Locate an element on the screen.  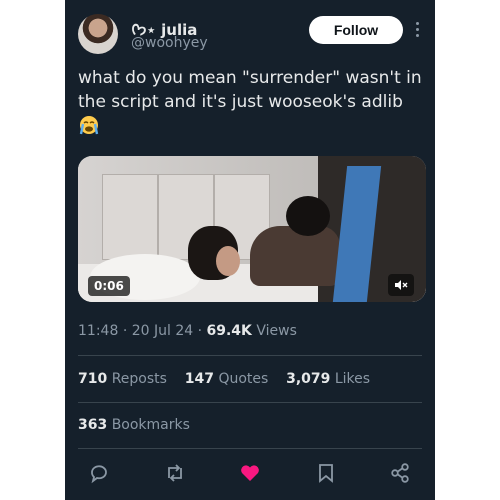
follow-button: Follow is located at coordinates (356, 30).